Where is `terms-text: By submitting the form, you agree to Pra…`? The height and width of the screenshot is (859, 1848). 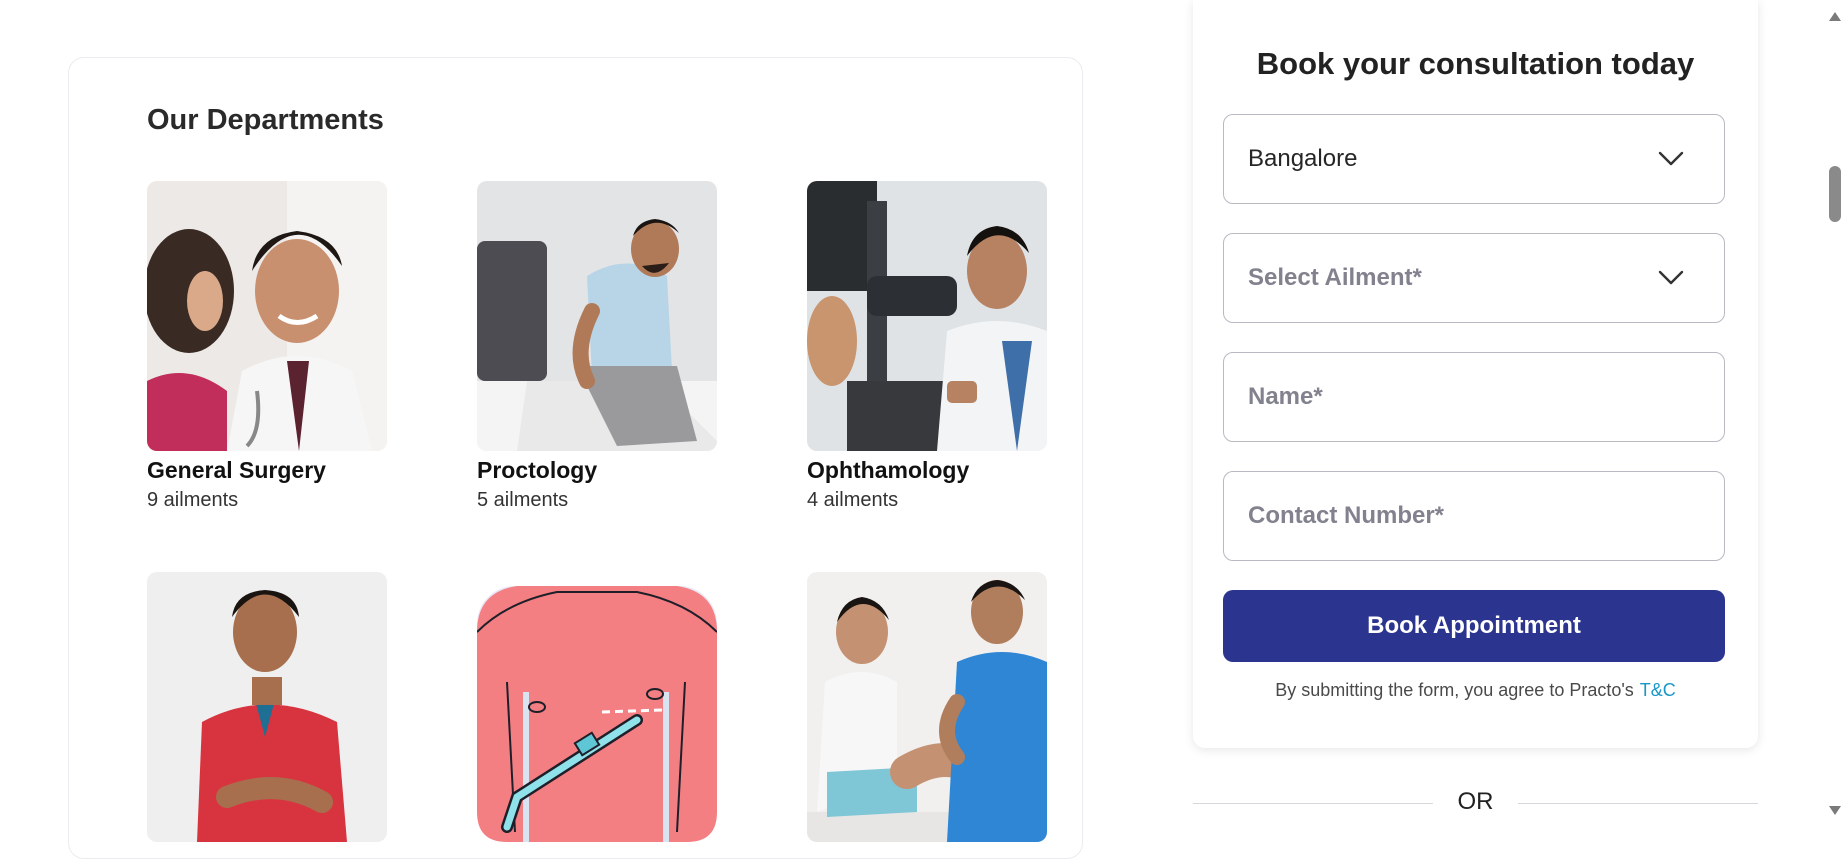 terms-text: By submitting the form, you agree to Pra… is located at coordinates (1454, 690).